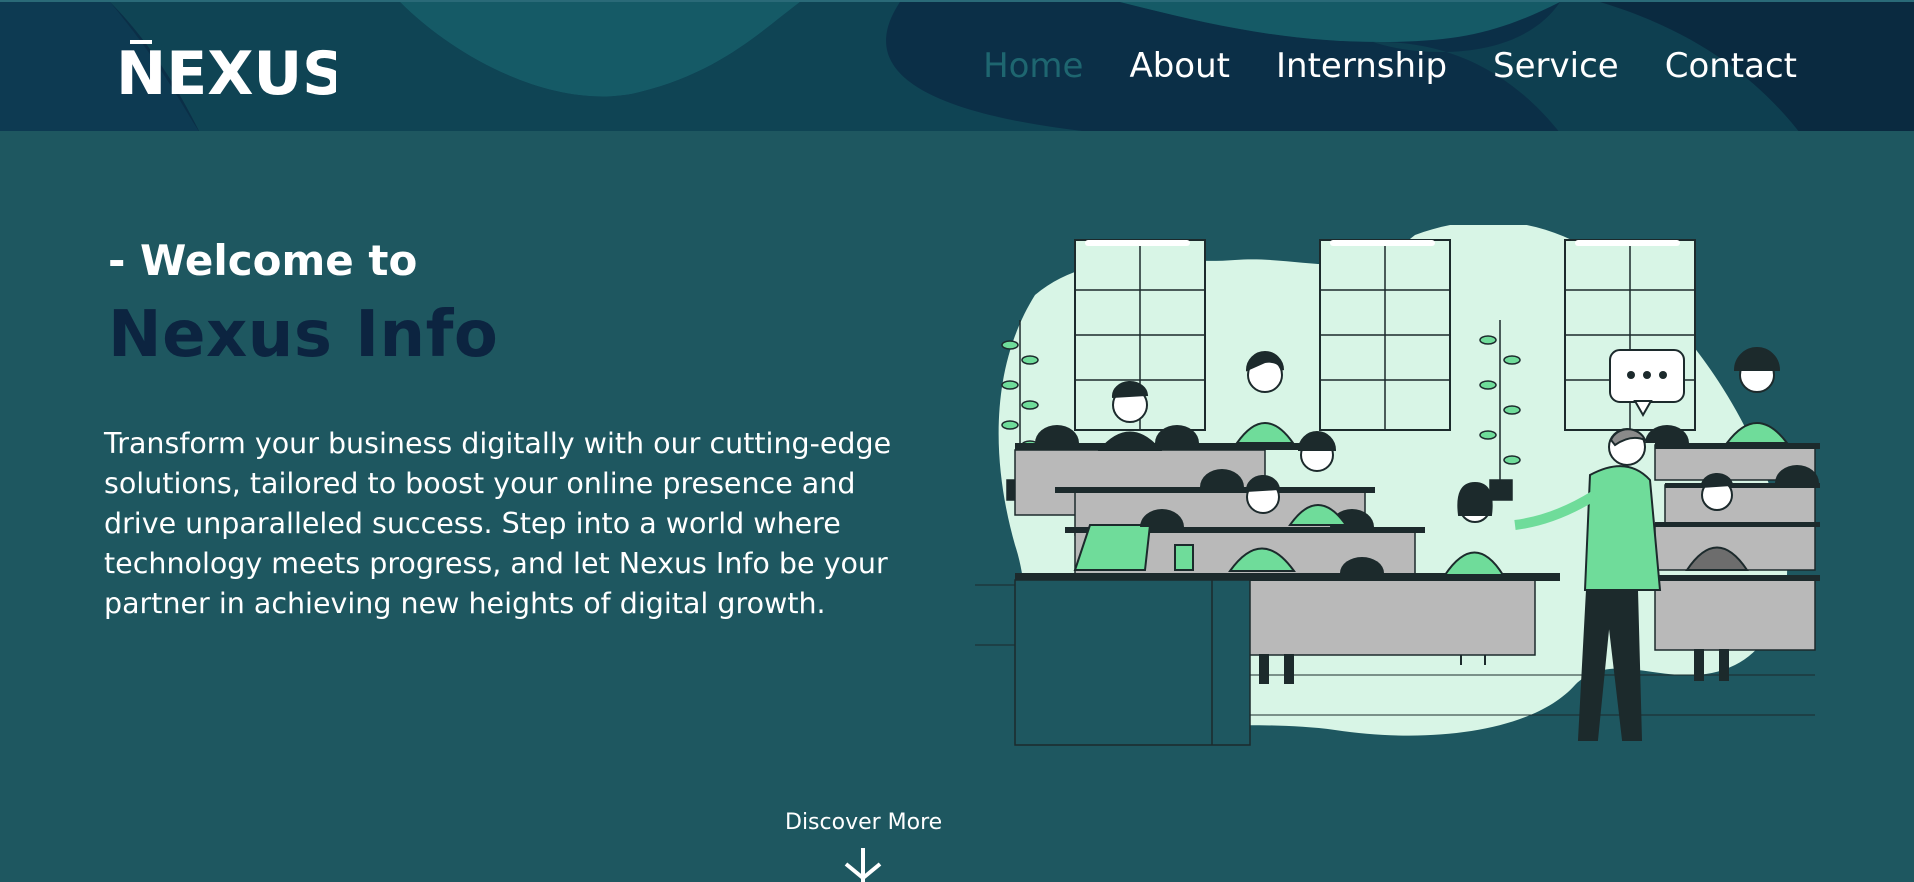 This screenshot has height=882, width=1914. What do you see at coordinates (303, 335) in the screenshot?
I see `hero-title: Nexus Info` at bounding box center [303, 335].